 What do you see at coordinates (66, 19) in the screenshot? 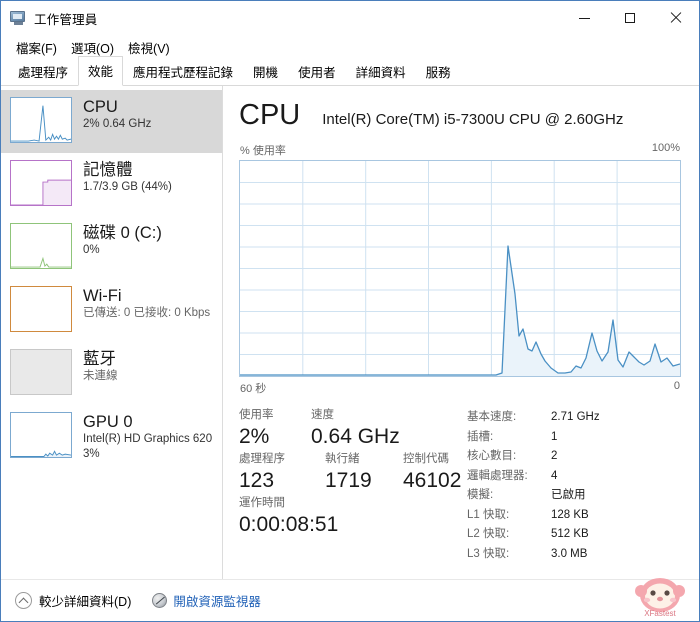
I see `window-title: 工作管理員` at bounding box center [66, 19].